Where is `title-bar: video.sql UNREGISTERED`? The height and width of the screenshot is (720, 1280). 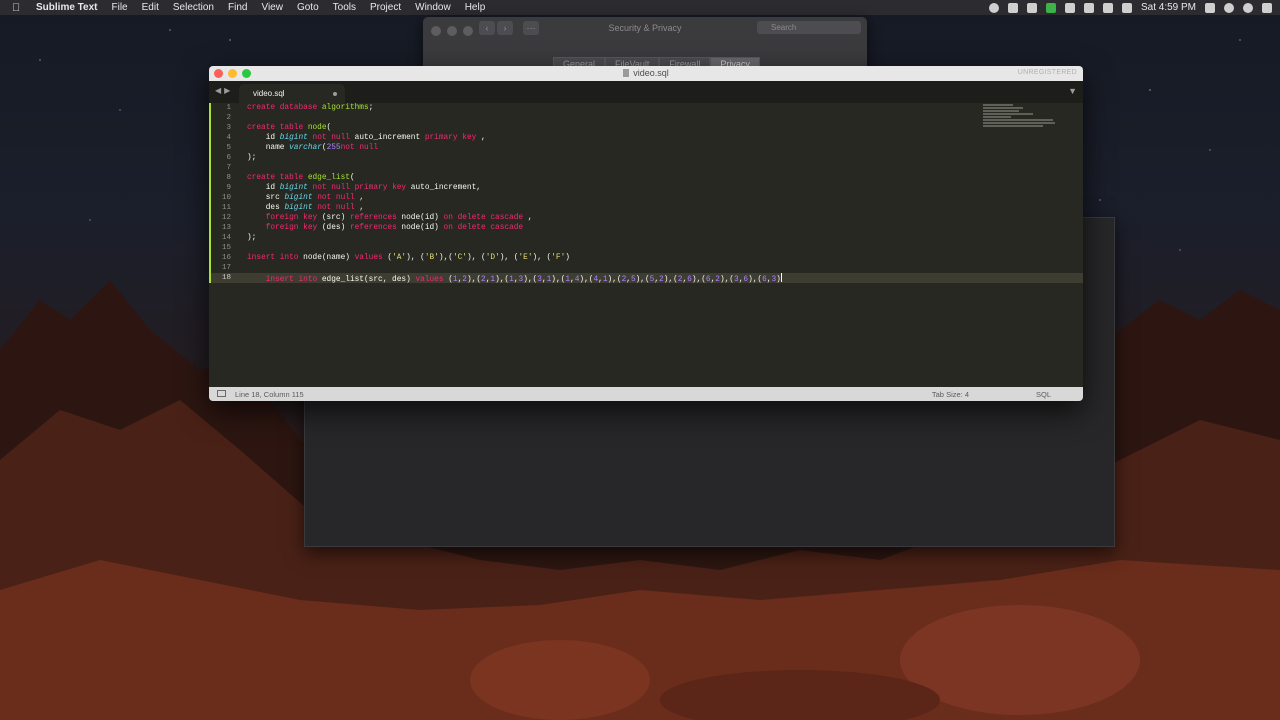 title-bar: video.sql UNREGISTERED is located at coordinates (646, 73).